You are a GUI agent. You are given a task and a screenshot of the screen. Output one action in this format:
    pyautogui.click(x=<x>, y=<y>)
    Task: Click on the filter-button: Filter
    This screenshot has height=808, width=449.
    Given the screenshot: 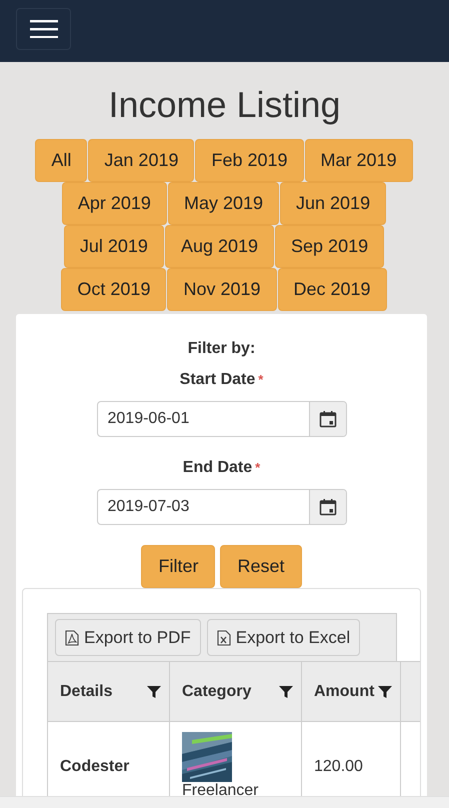 What is the action you would take?
    pyautogui.click(x=178, y=566)
    